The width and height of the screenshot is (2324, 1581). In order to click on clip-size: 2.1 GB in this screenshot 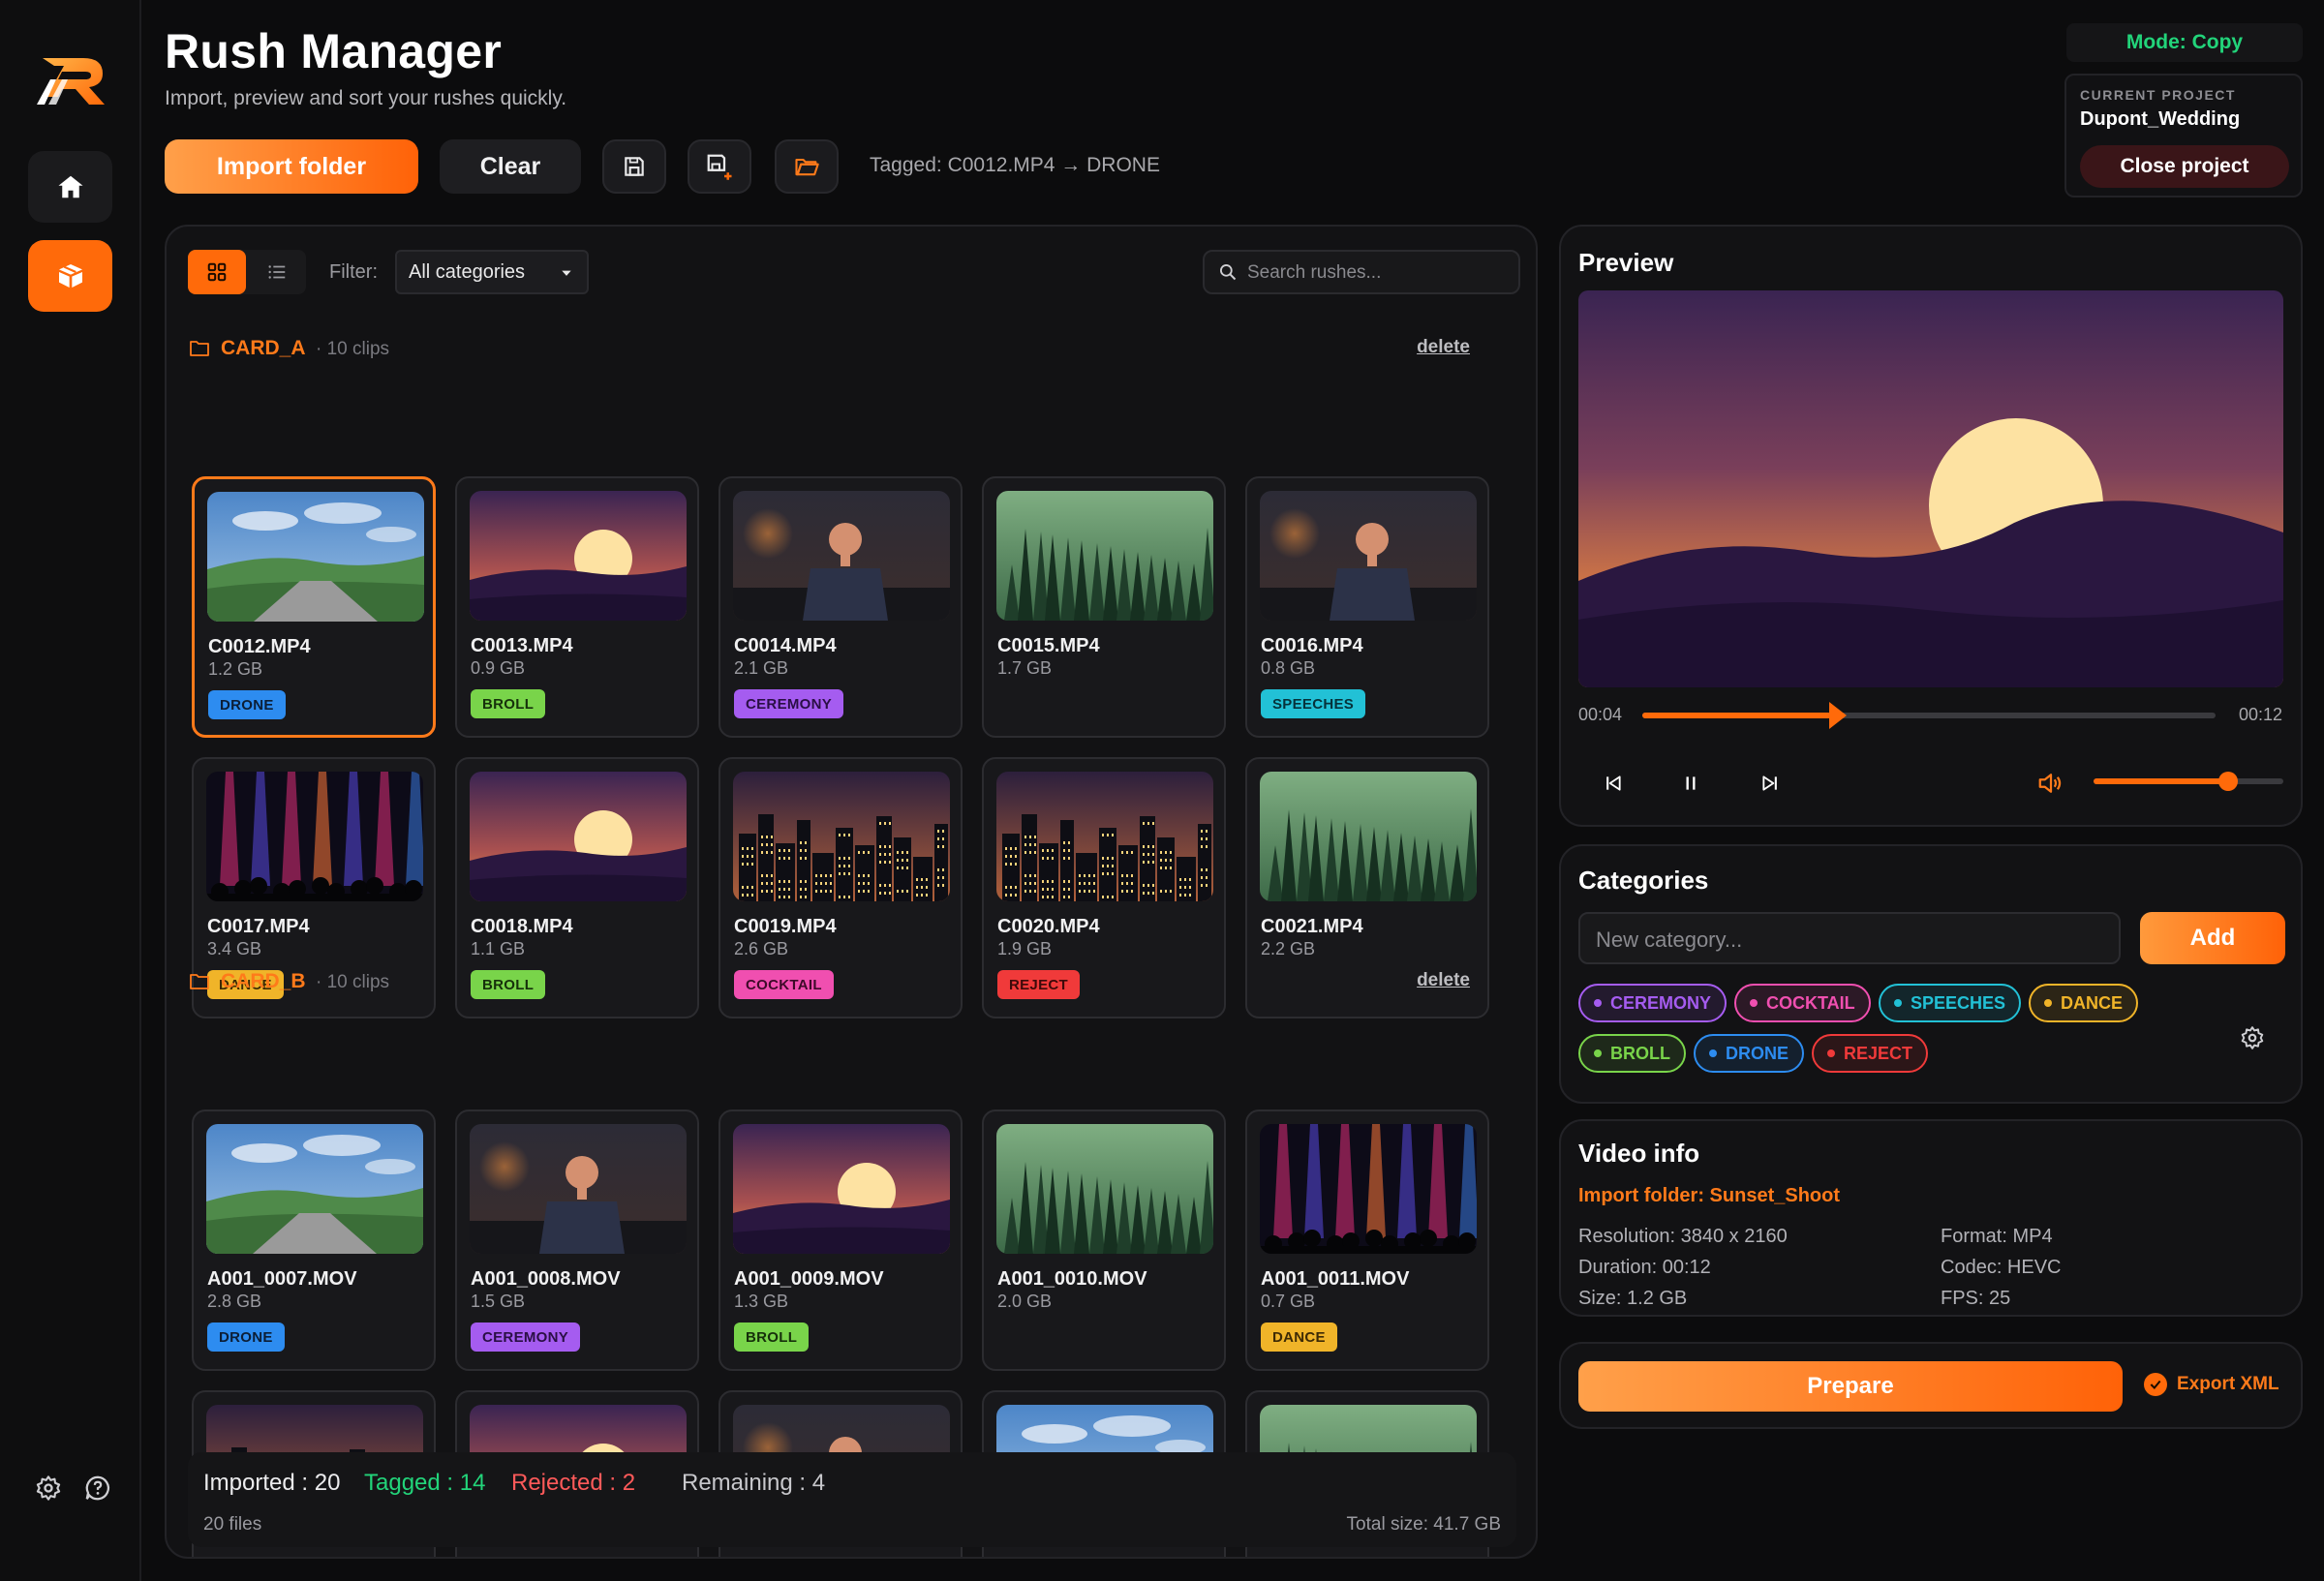, I will do `click(761, 668)`.